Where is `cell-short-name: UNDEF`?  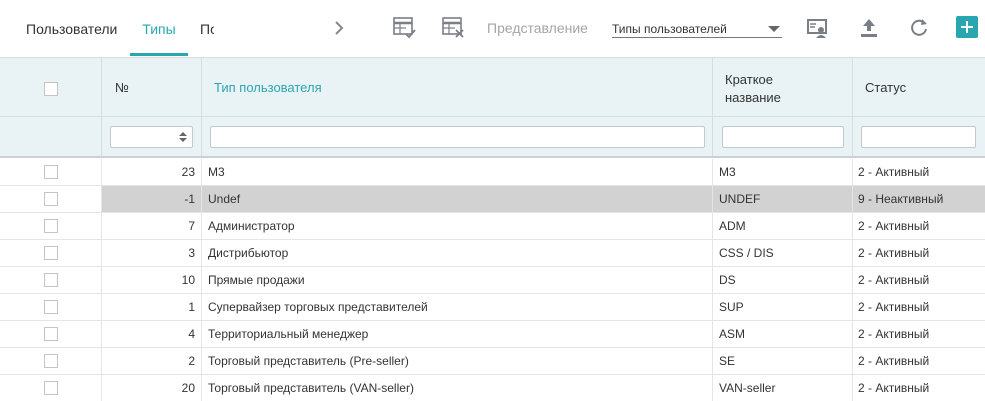
cell-short-name: UNDEF is located at coordinates (783, 199).